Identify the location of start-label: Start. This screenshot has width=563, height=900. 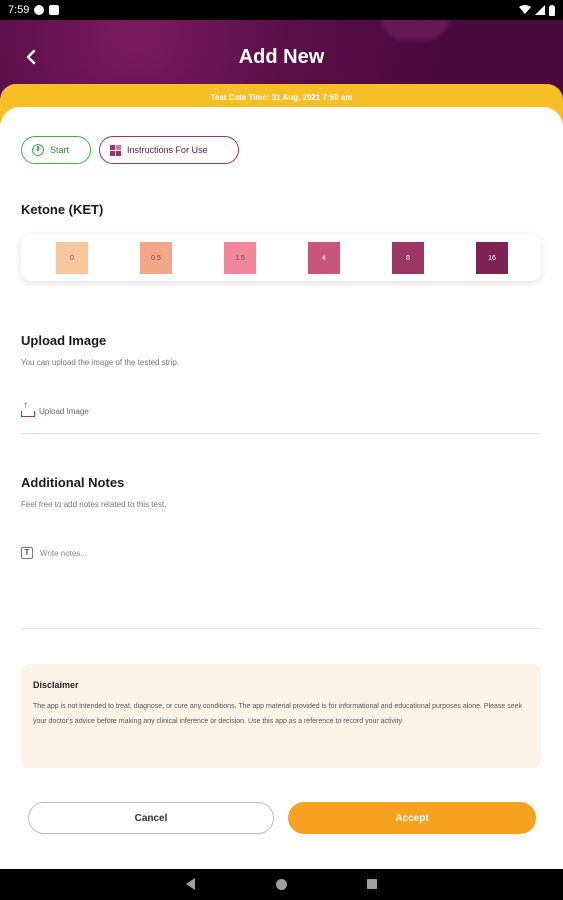
(60, 150).